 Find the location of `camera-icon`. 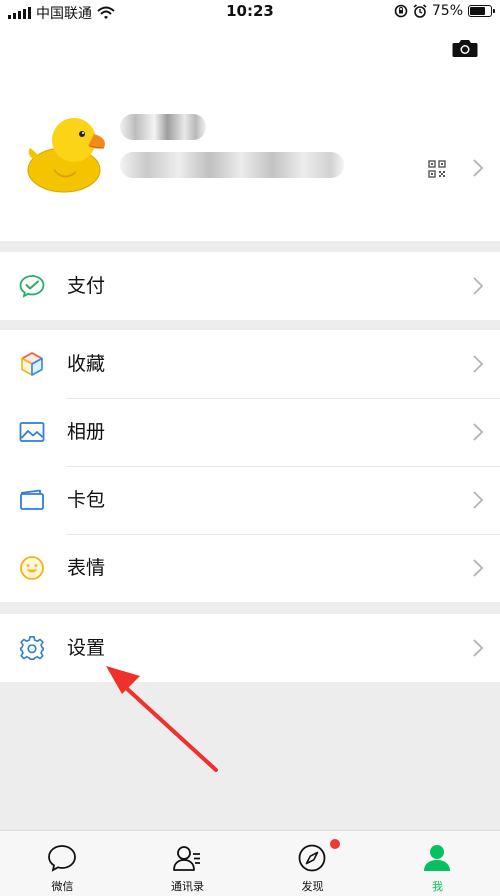

camera-icon is located at coordinates (465, 48).